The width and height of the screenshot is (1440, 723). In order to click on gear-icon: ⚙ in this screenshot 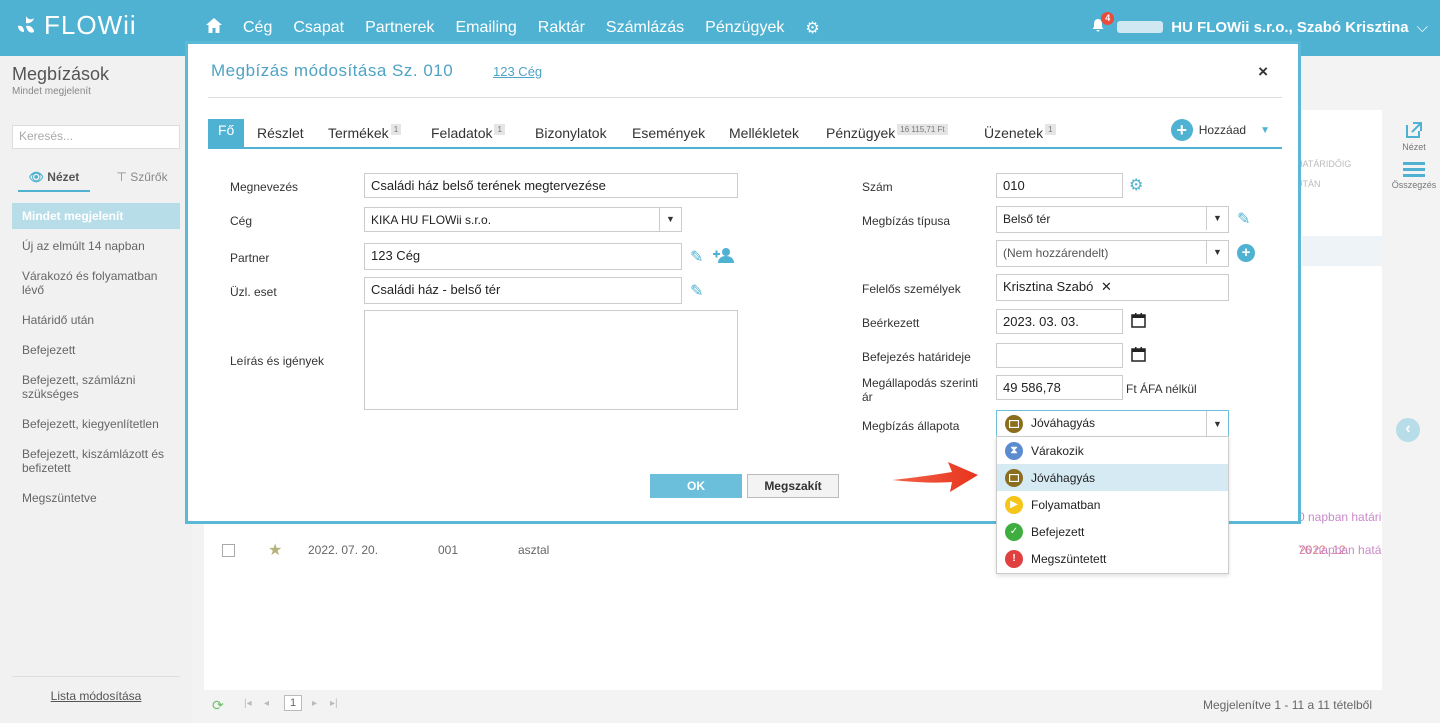, I will do `click(1136, 185)`.